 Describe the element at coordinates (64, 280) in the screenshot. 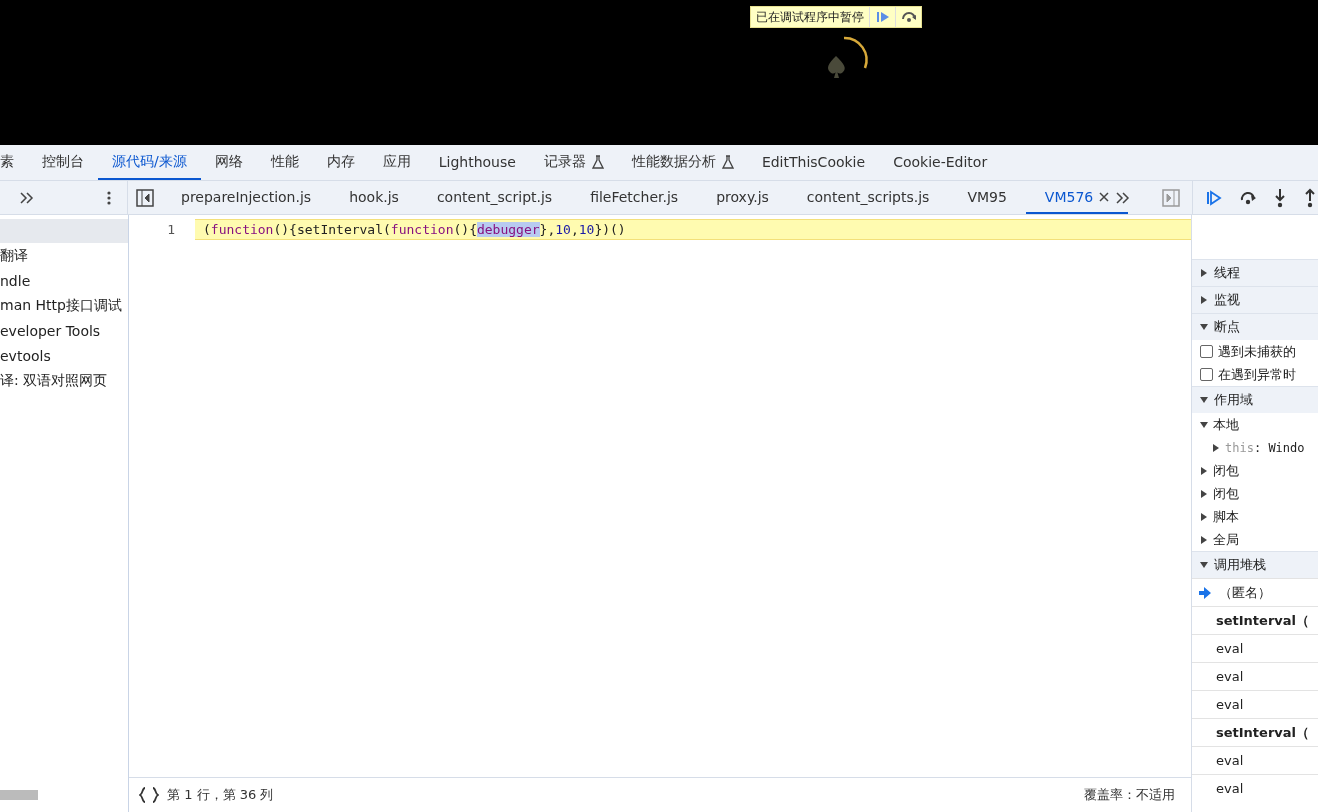

I see `navigator-item: ndle` at that location.